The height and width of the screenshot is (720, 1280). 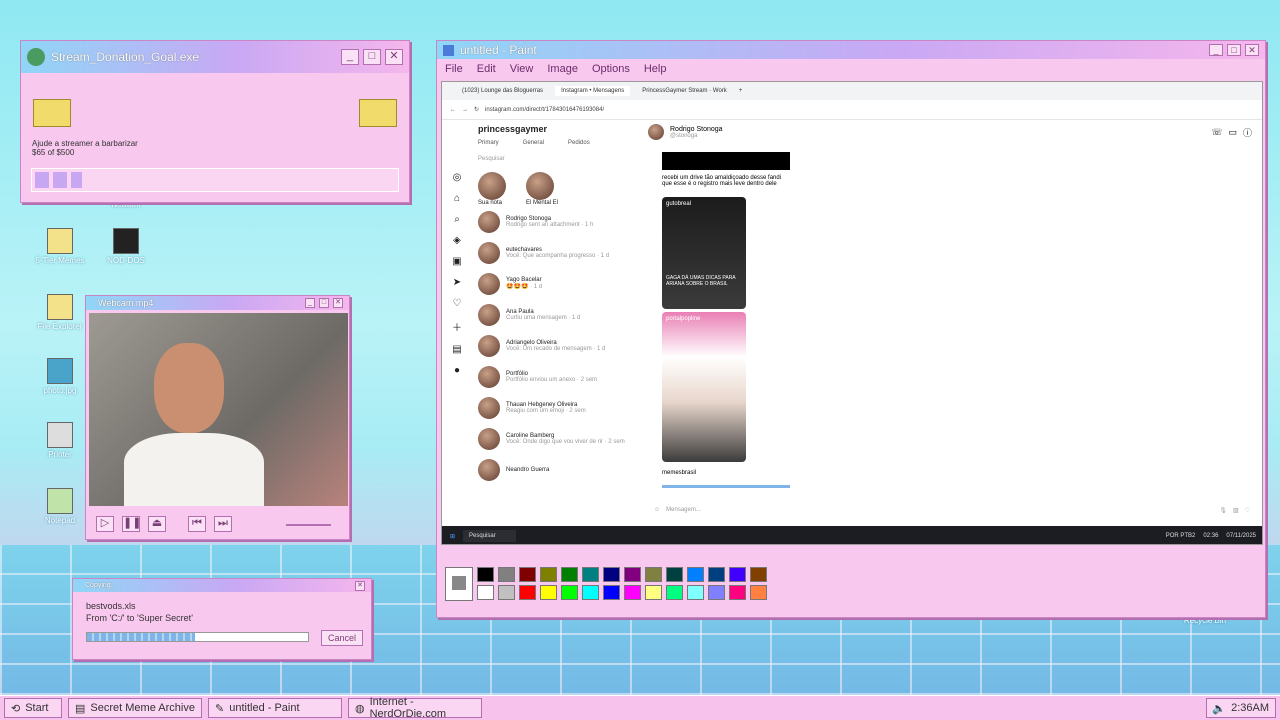 What do you see at coordinates (558, 469) in the screenshot?
I see `conversation-item: Neandro Guerra` at bounding box center [558, 469].